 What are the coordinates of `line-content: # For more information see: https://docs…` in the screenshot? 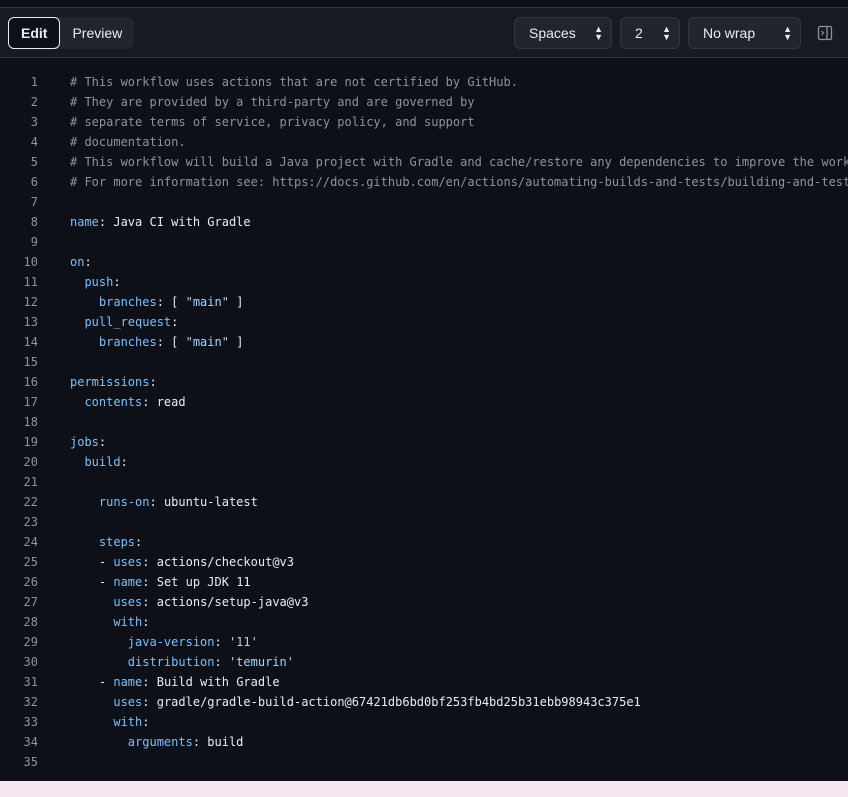 It's located at (459, 182).